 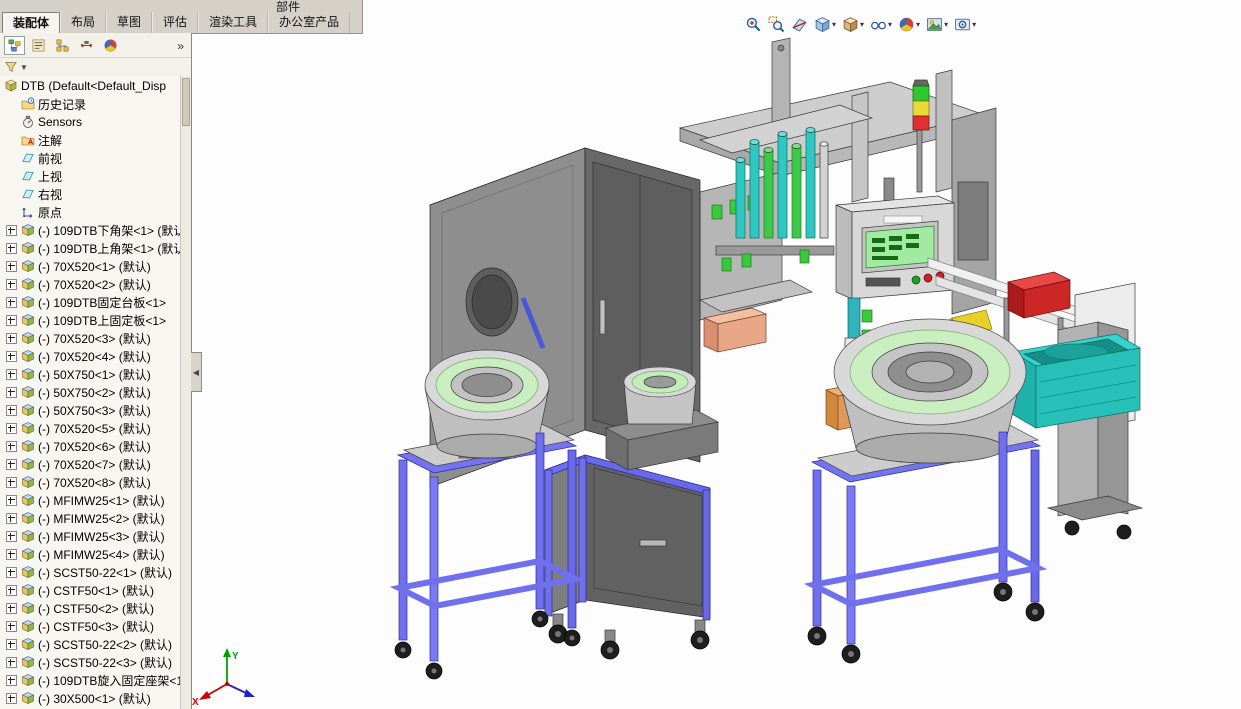 I want to click on tree-scrollbar, so click(x=185, y=392).